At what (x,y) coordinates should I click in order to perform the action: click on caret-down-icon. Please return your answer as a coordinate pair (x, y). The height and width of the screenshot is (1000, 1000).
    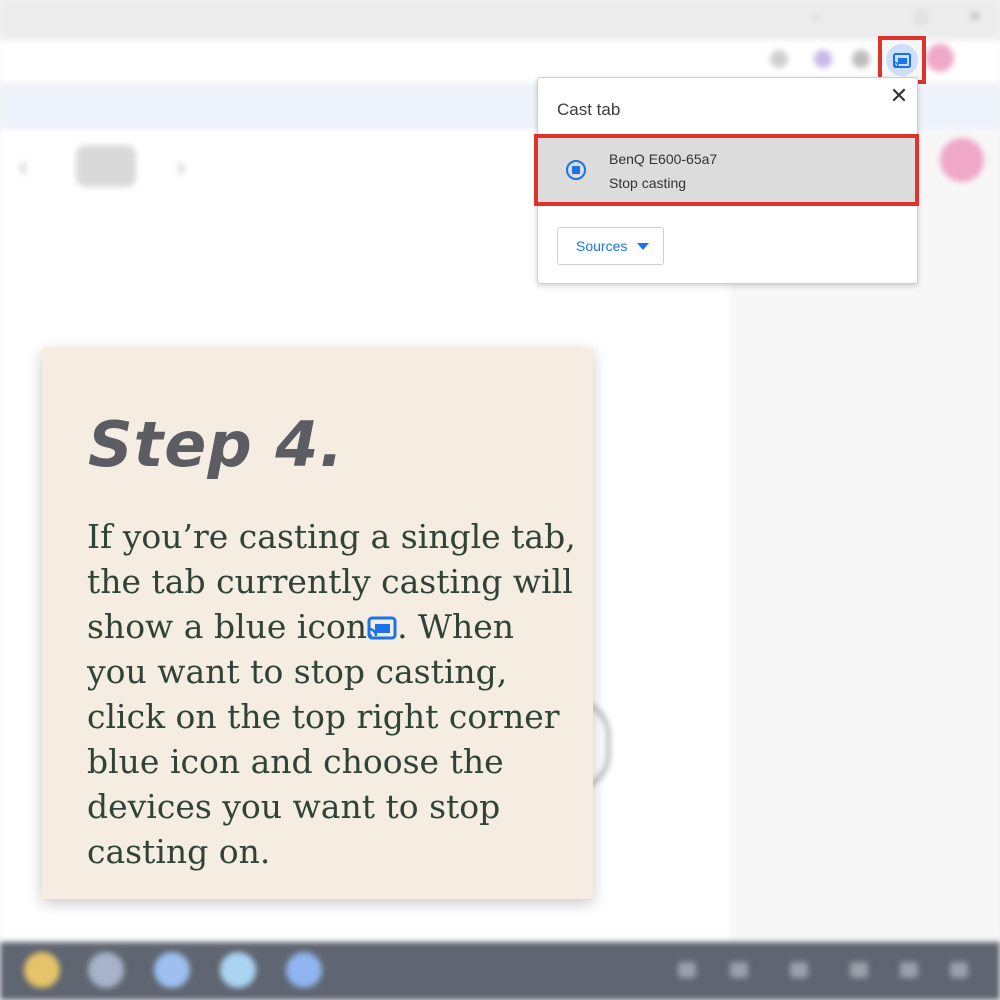
    Looking at the image, I should click on (643, 246).